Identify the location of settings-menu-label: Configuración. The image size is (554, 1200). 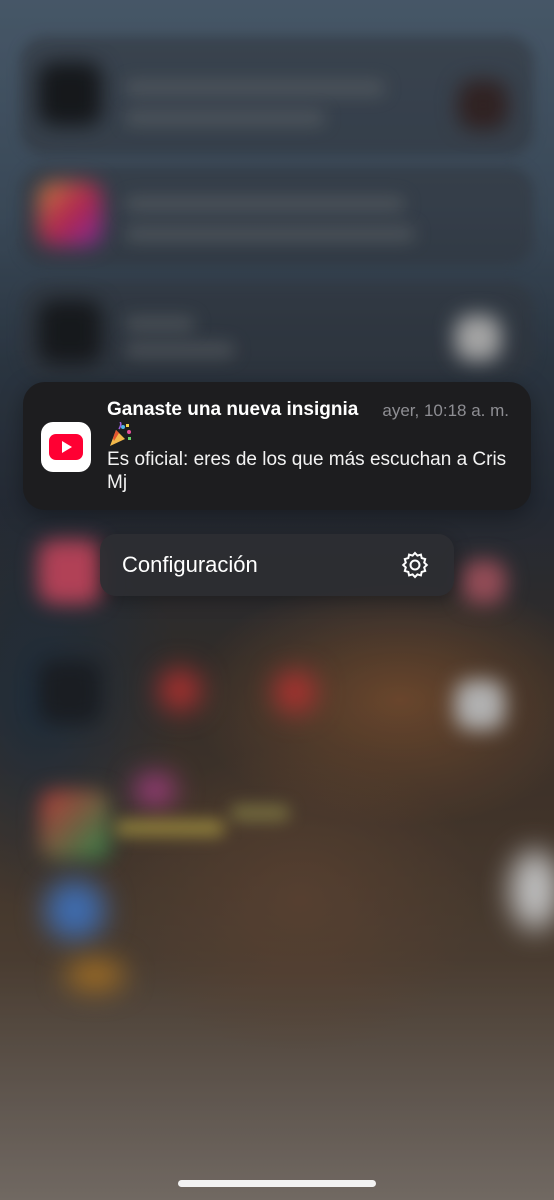
(190, 564).